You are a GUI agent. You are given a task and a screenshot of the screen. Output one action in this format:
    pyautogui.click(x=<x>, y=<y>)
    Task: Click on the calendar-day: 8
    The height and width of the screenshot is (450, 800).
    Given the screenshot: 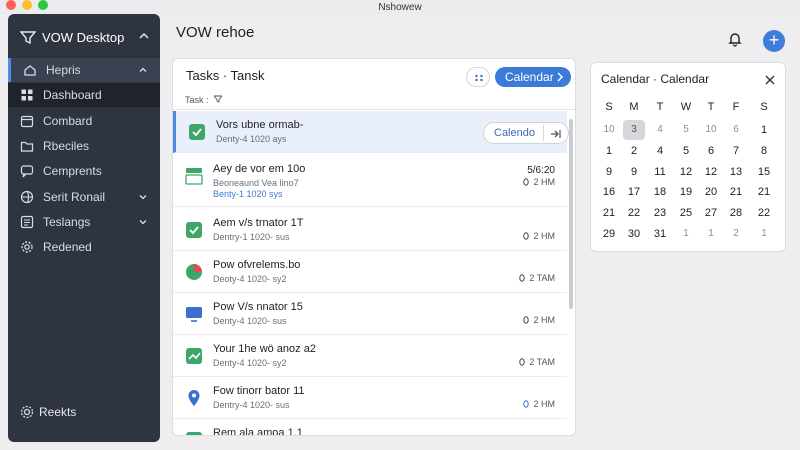 What is the action you would take?
    pyautogui.click(x=764, y=151)
    